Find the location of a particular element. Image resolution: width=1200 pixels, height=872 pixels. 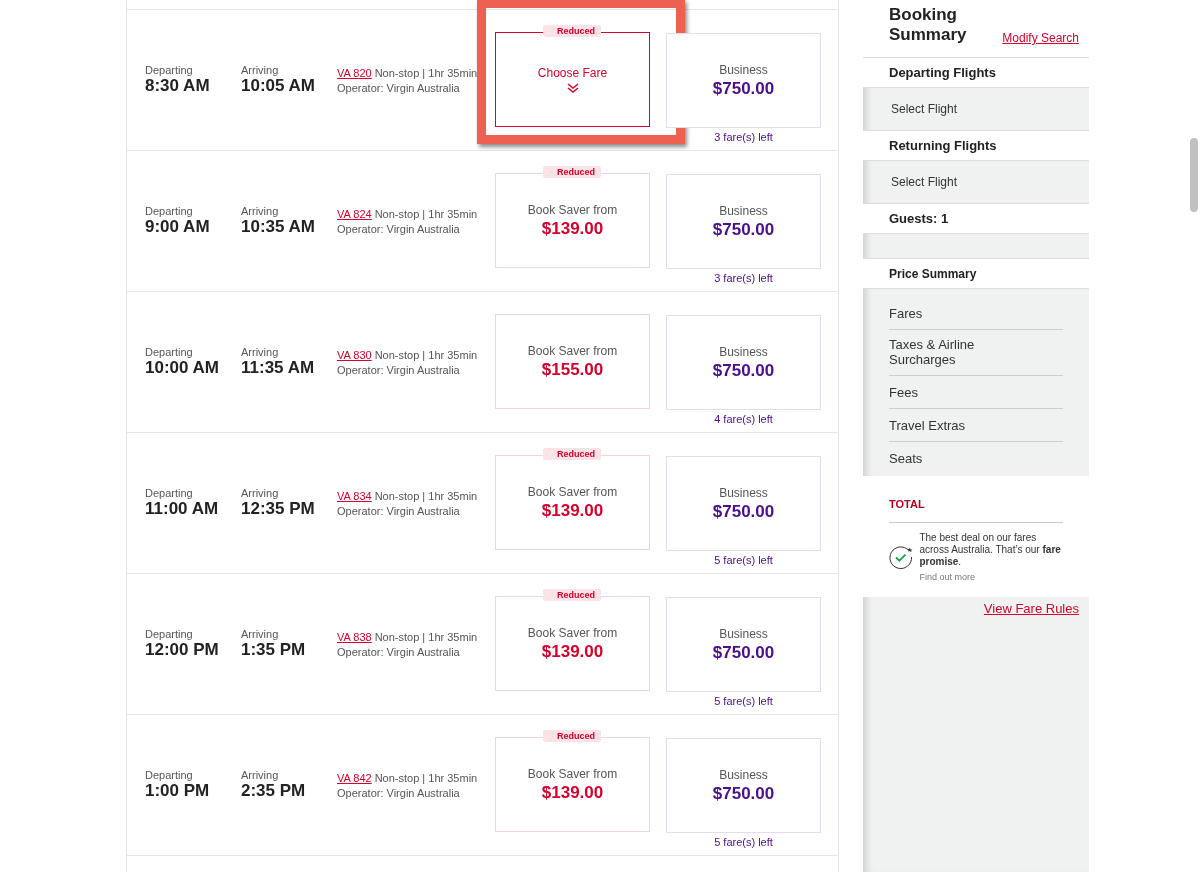

departing-time: 12:00 PM is located at coordinates (182, 650).